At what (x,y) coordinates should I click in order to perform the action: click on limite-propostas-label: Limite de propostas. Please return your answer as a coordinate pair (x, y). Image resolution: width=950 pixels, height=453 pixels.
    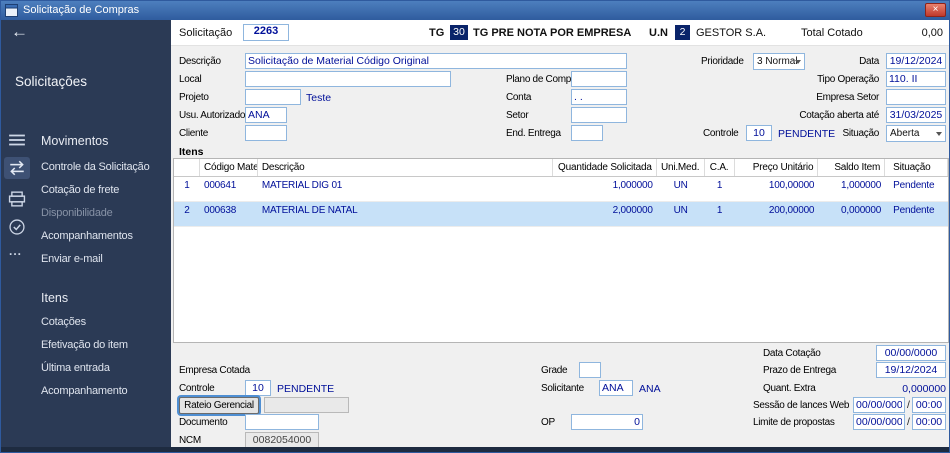
    Looking at the image, I should click on (794, 422).